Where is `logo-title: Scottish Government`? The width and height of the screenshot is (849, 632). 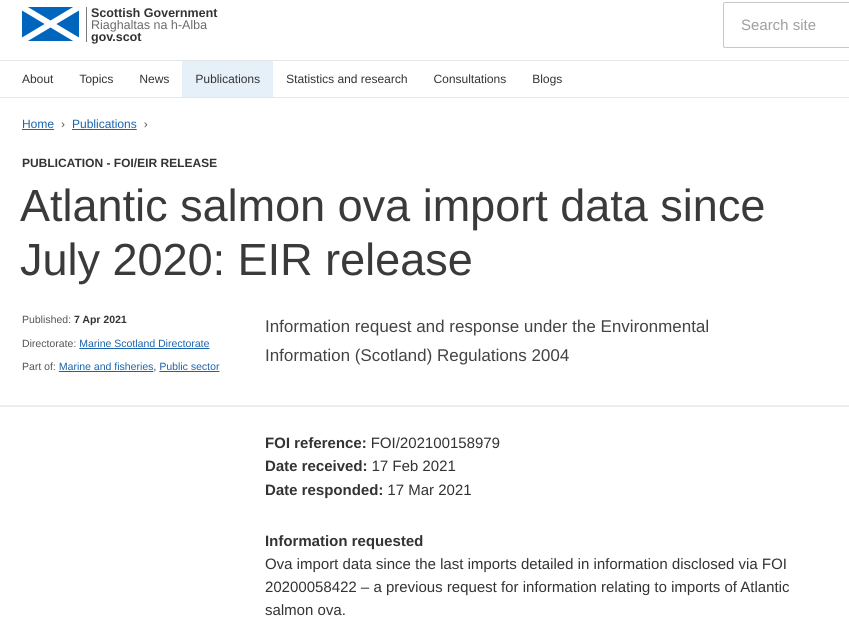
logo-title: Scottish Government is located at coordinates (154, 13).